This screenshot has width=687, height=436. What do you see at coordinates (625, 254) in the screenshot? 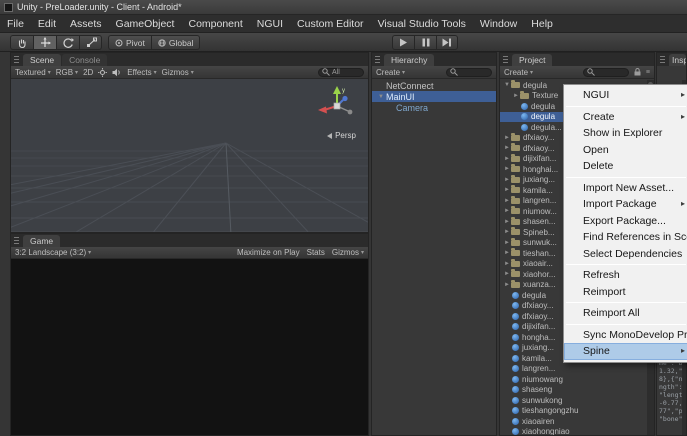
I see `context-menu-item-select-dependencies: Select Dependencies` at bounding box center [625, 254].